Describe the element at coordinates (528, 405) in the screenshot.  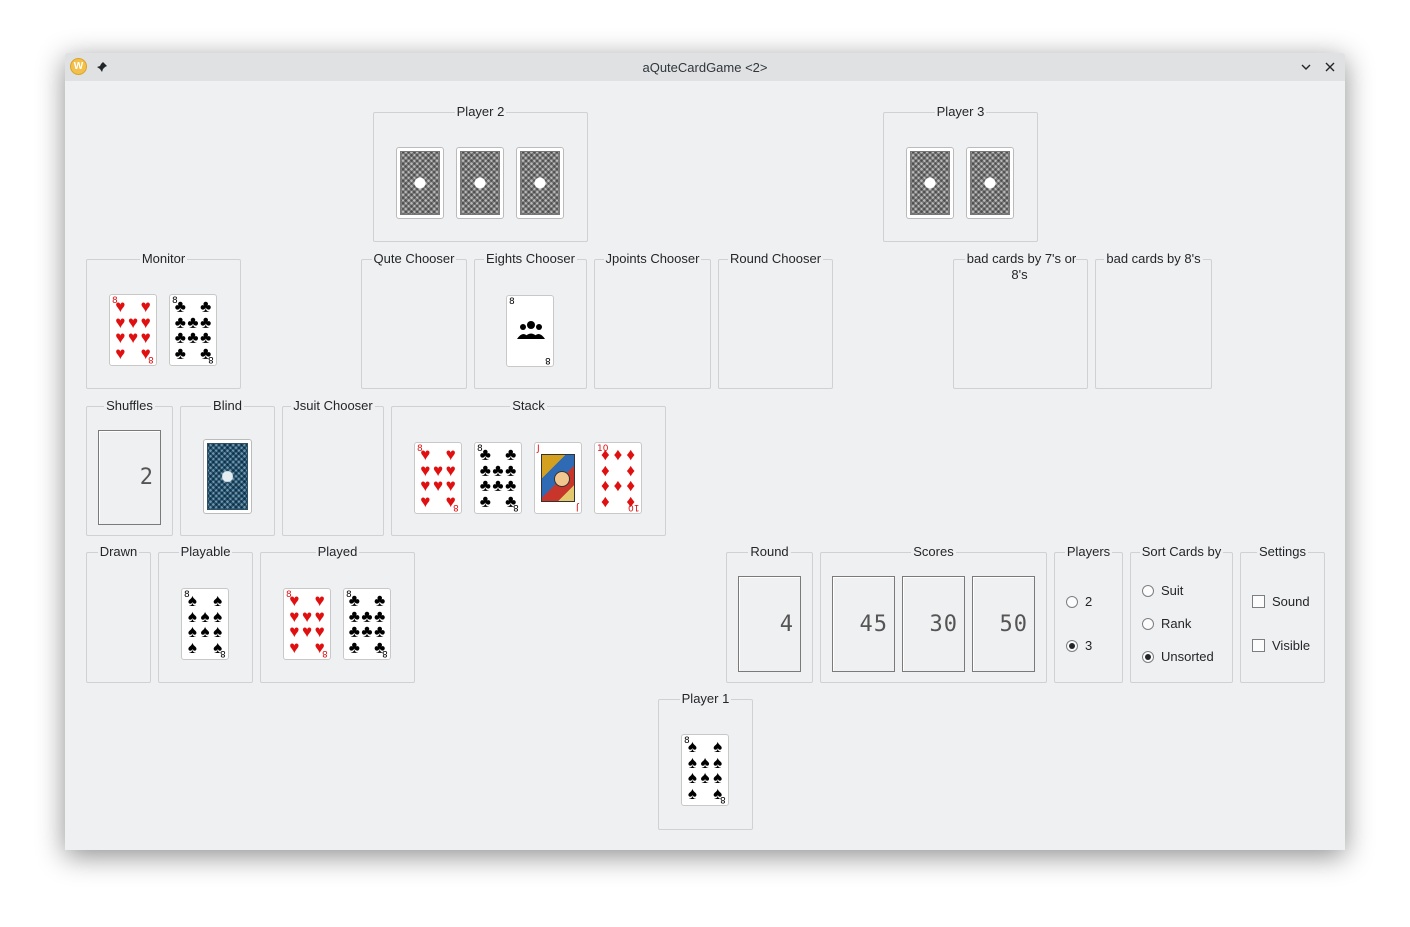
I see `stack-label: Stack` at that location.